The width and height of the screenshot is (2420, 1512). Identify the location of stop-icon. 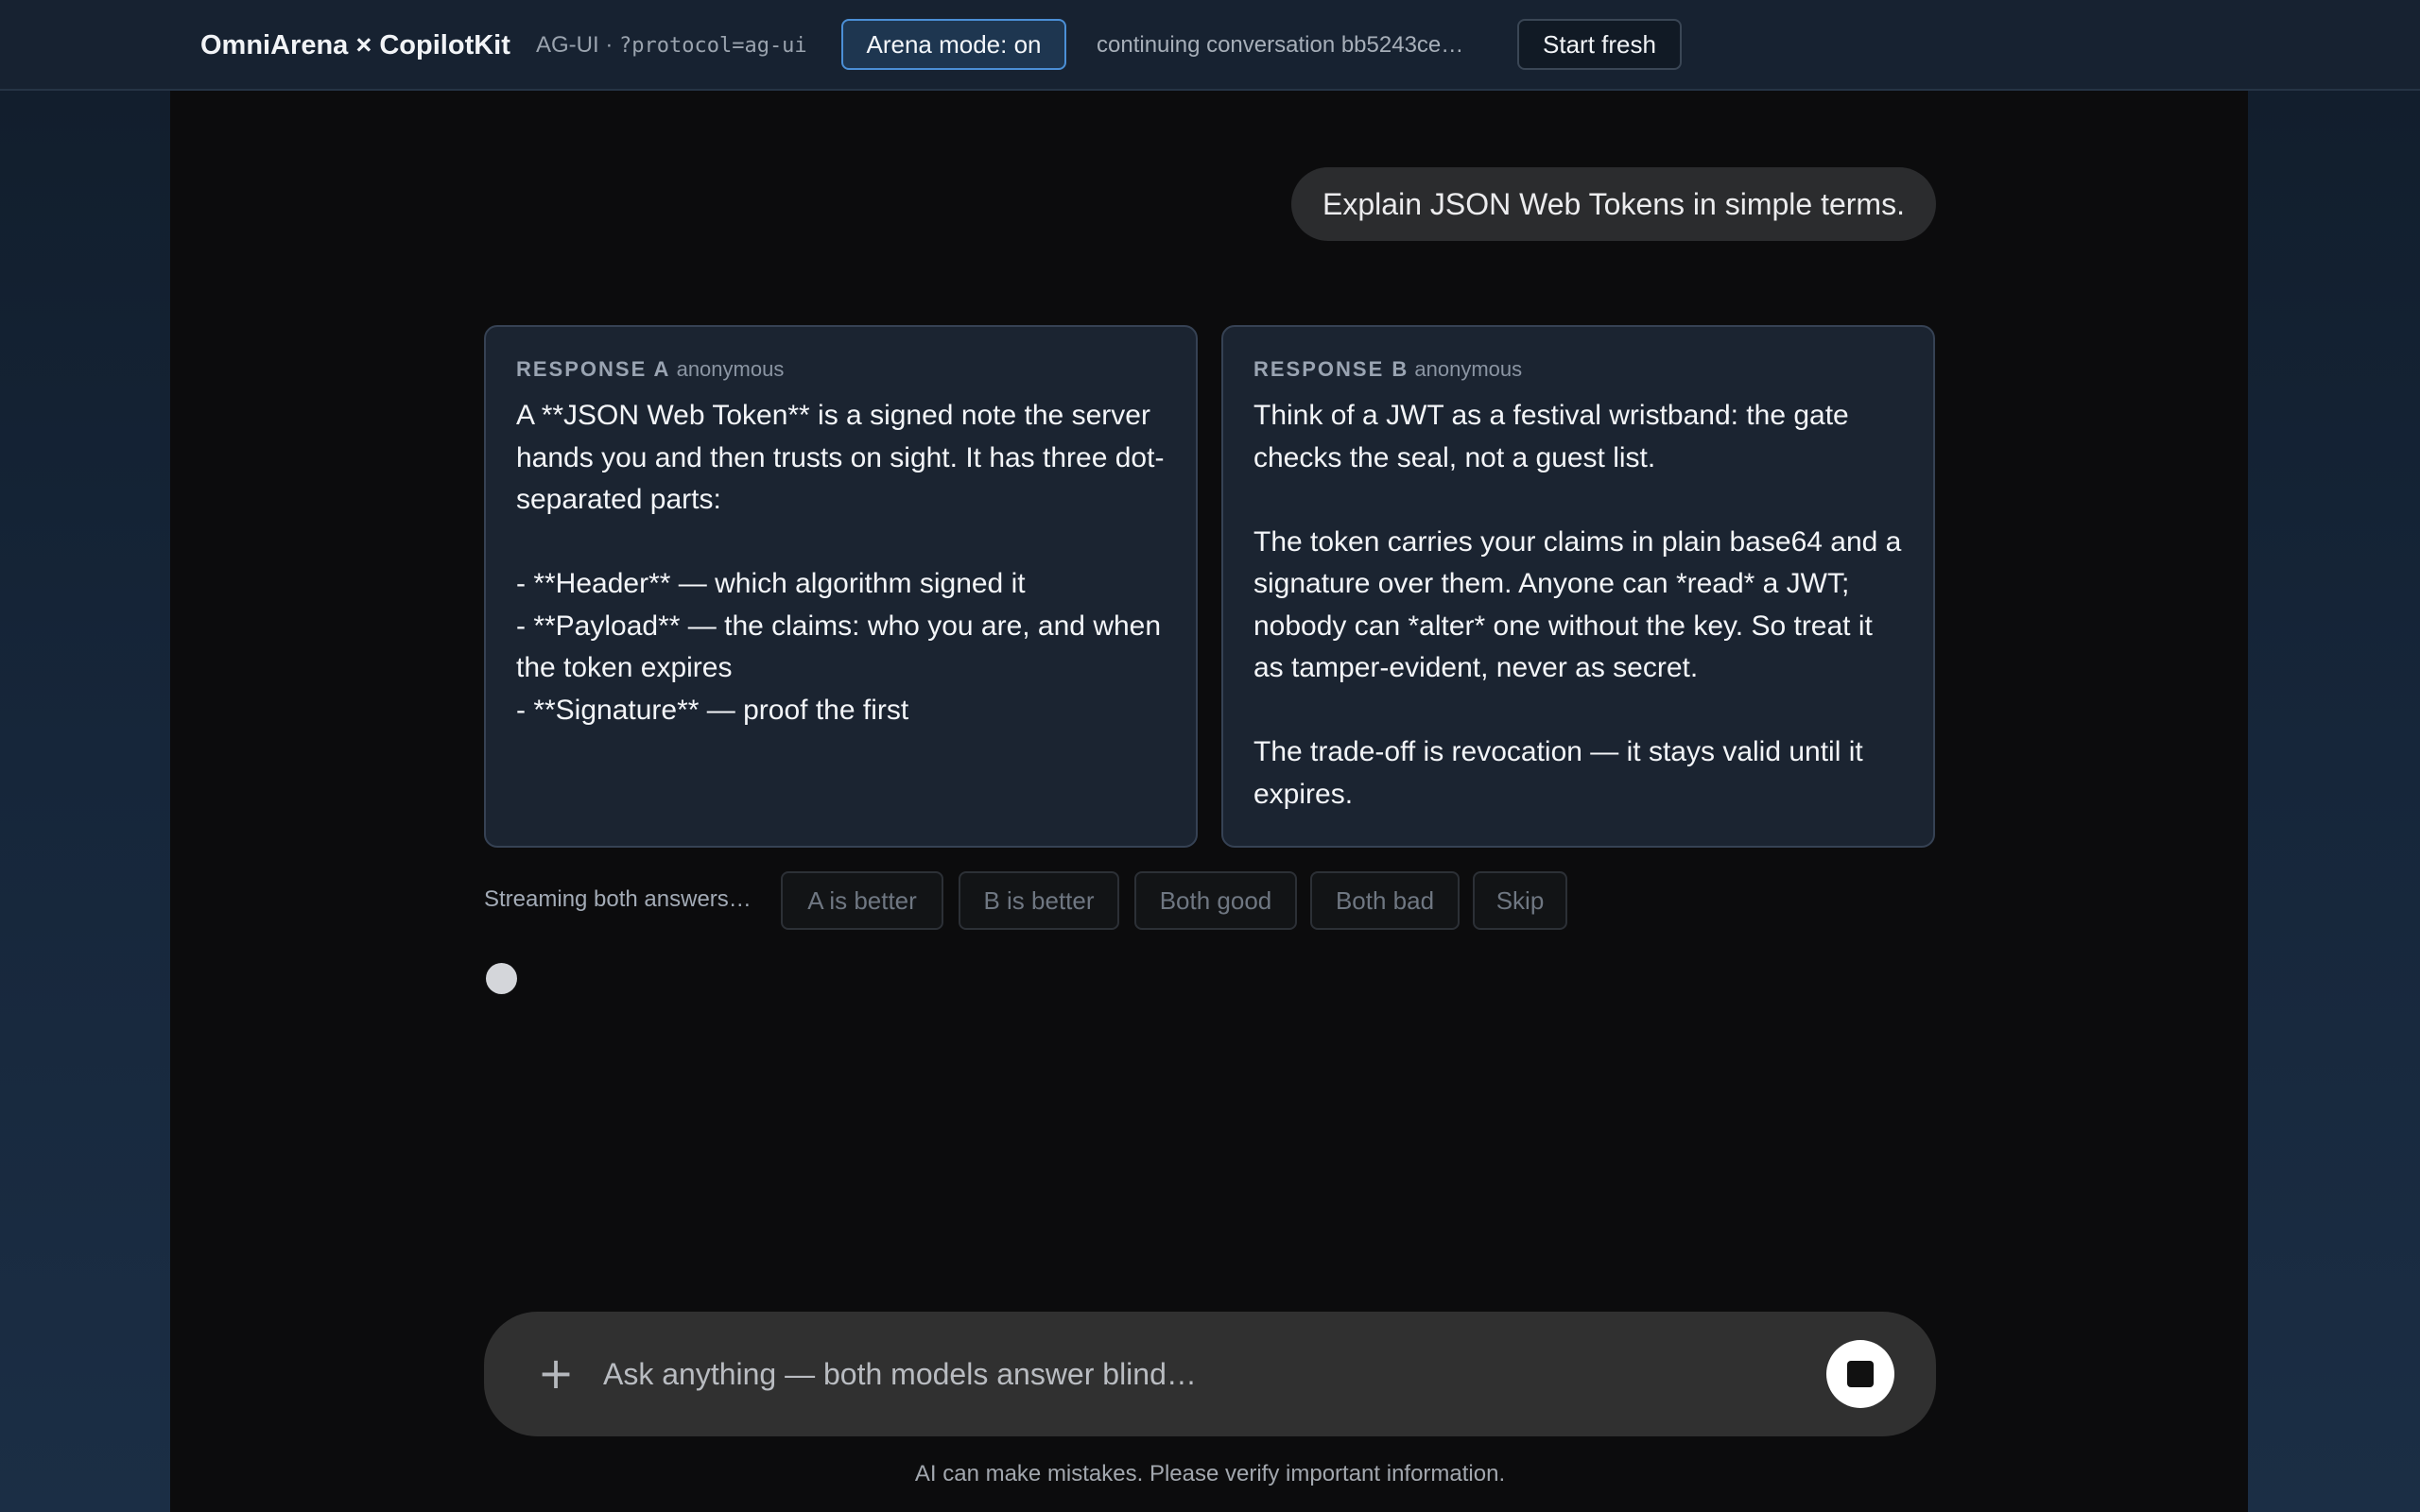
(1860, 1374).